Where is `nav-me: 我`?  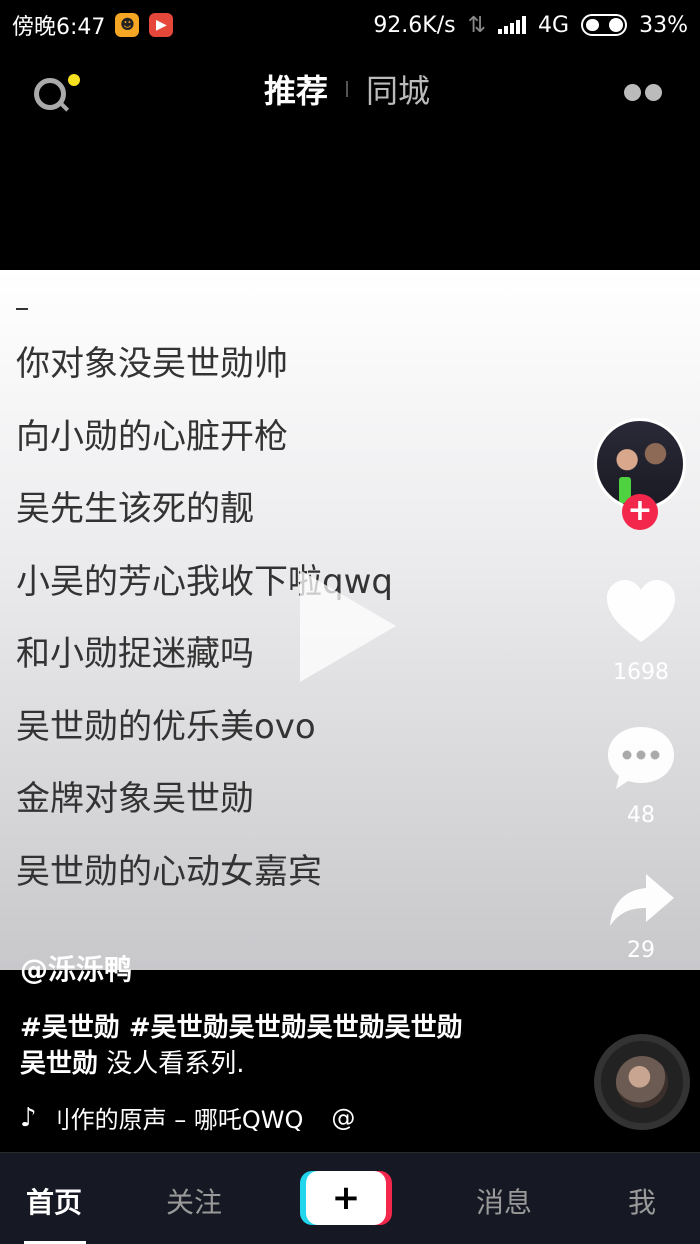
nav-me: 我 is located at coordinates (642, 1201).